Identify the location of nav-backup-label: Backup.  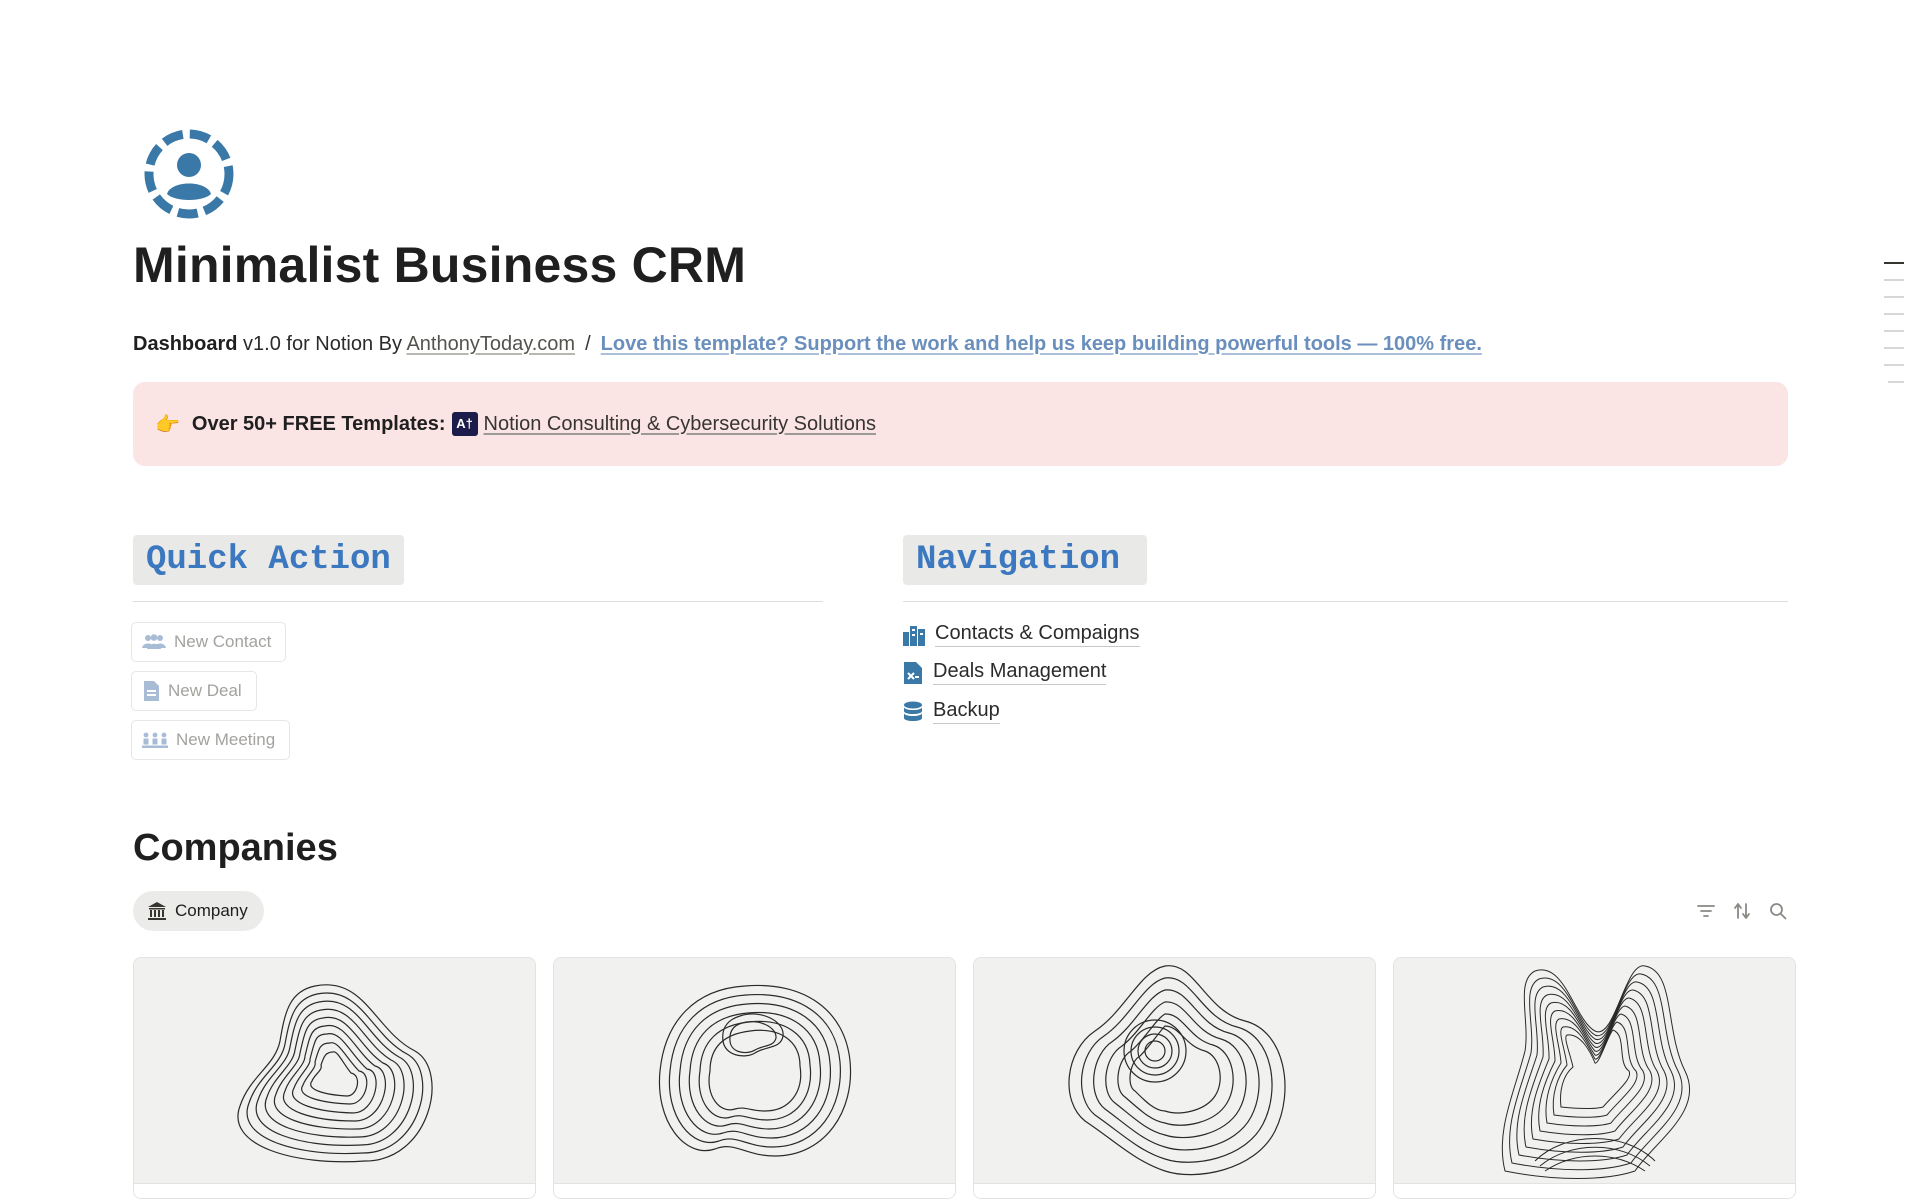
(966, 711).